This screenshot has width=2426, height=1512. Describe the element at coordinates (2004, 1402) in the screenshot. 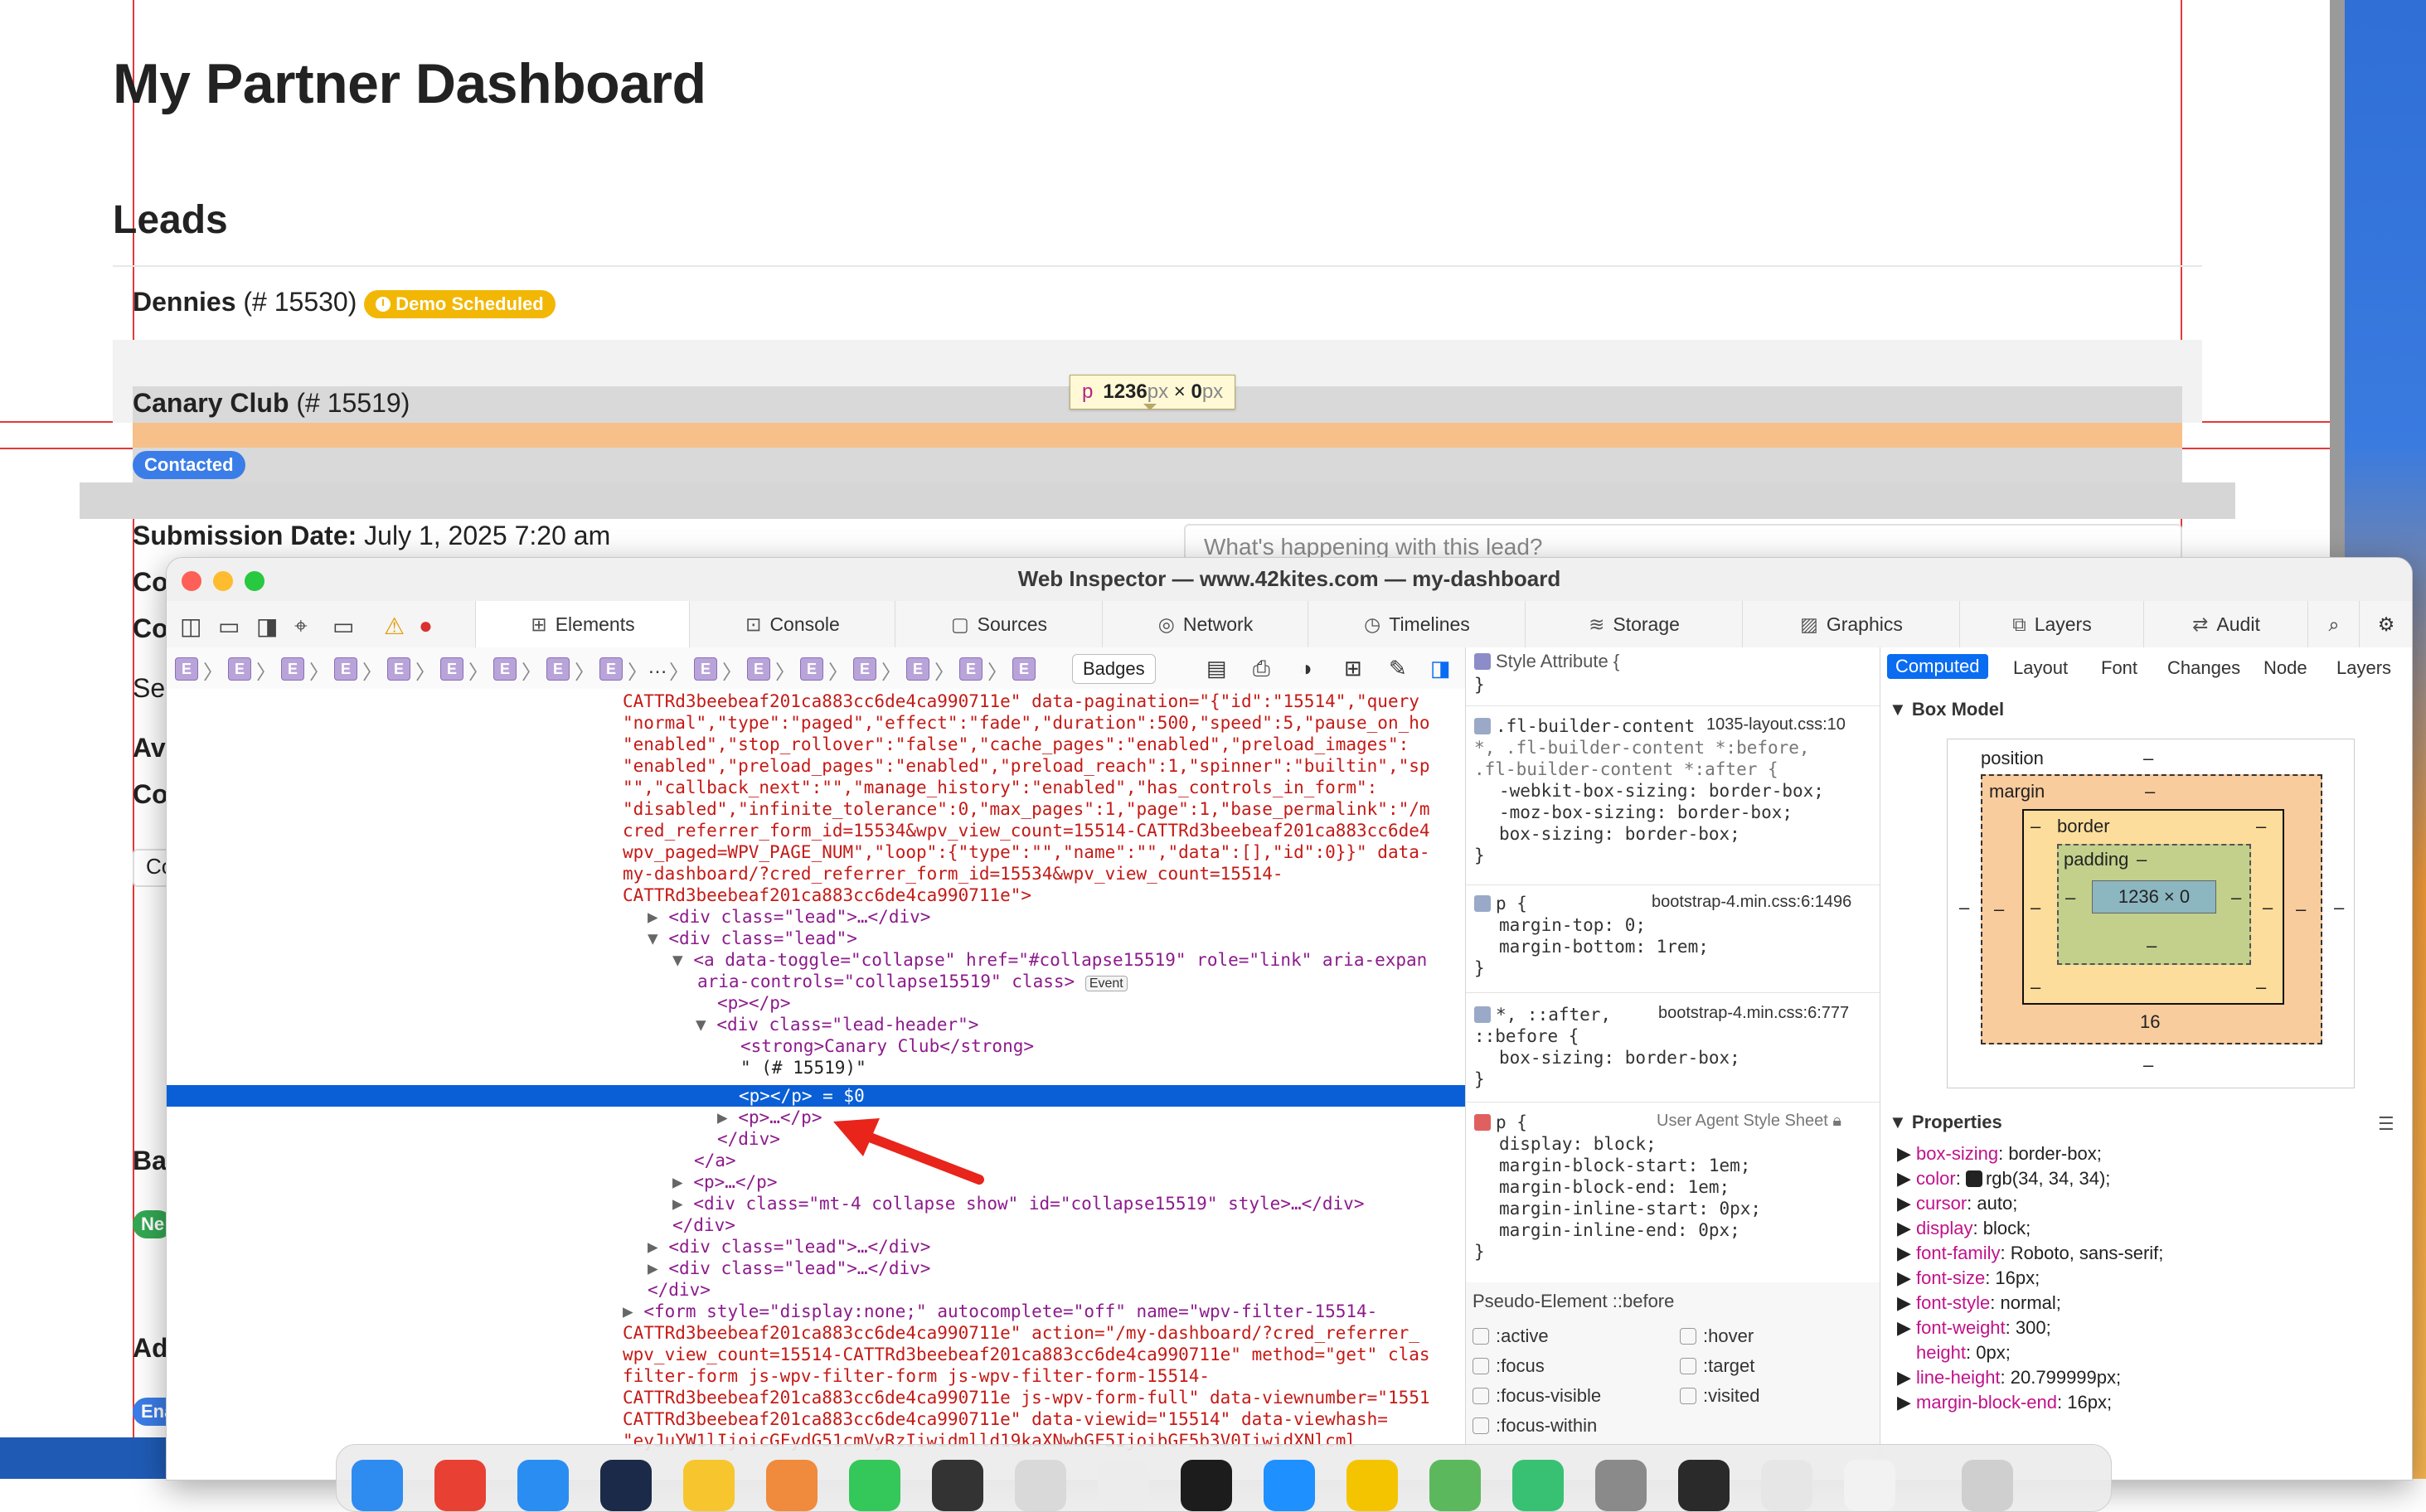

I see `computed-property: ▶ margin-block-end: 16px;` at that location.